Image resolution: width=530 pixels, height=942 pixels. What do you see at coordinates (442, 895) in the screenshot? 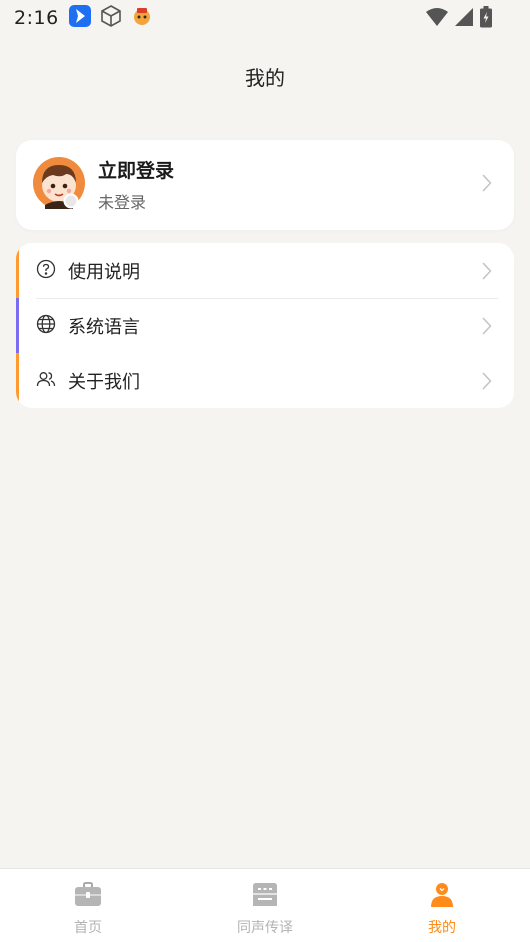
I see `person-icon` at bounding box center [442, 895].